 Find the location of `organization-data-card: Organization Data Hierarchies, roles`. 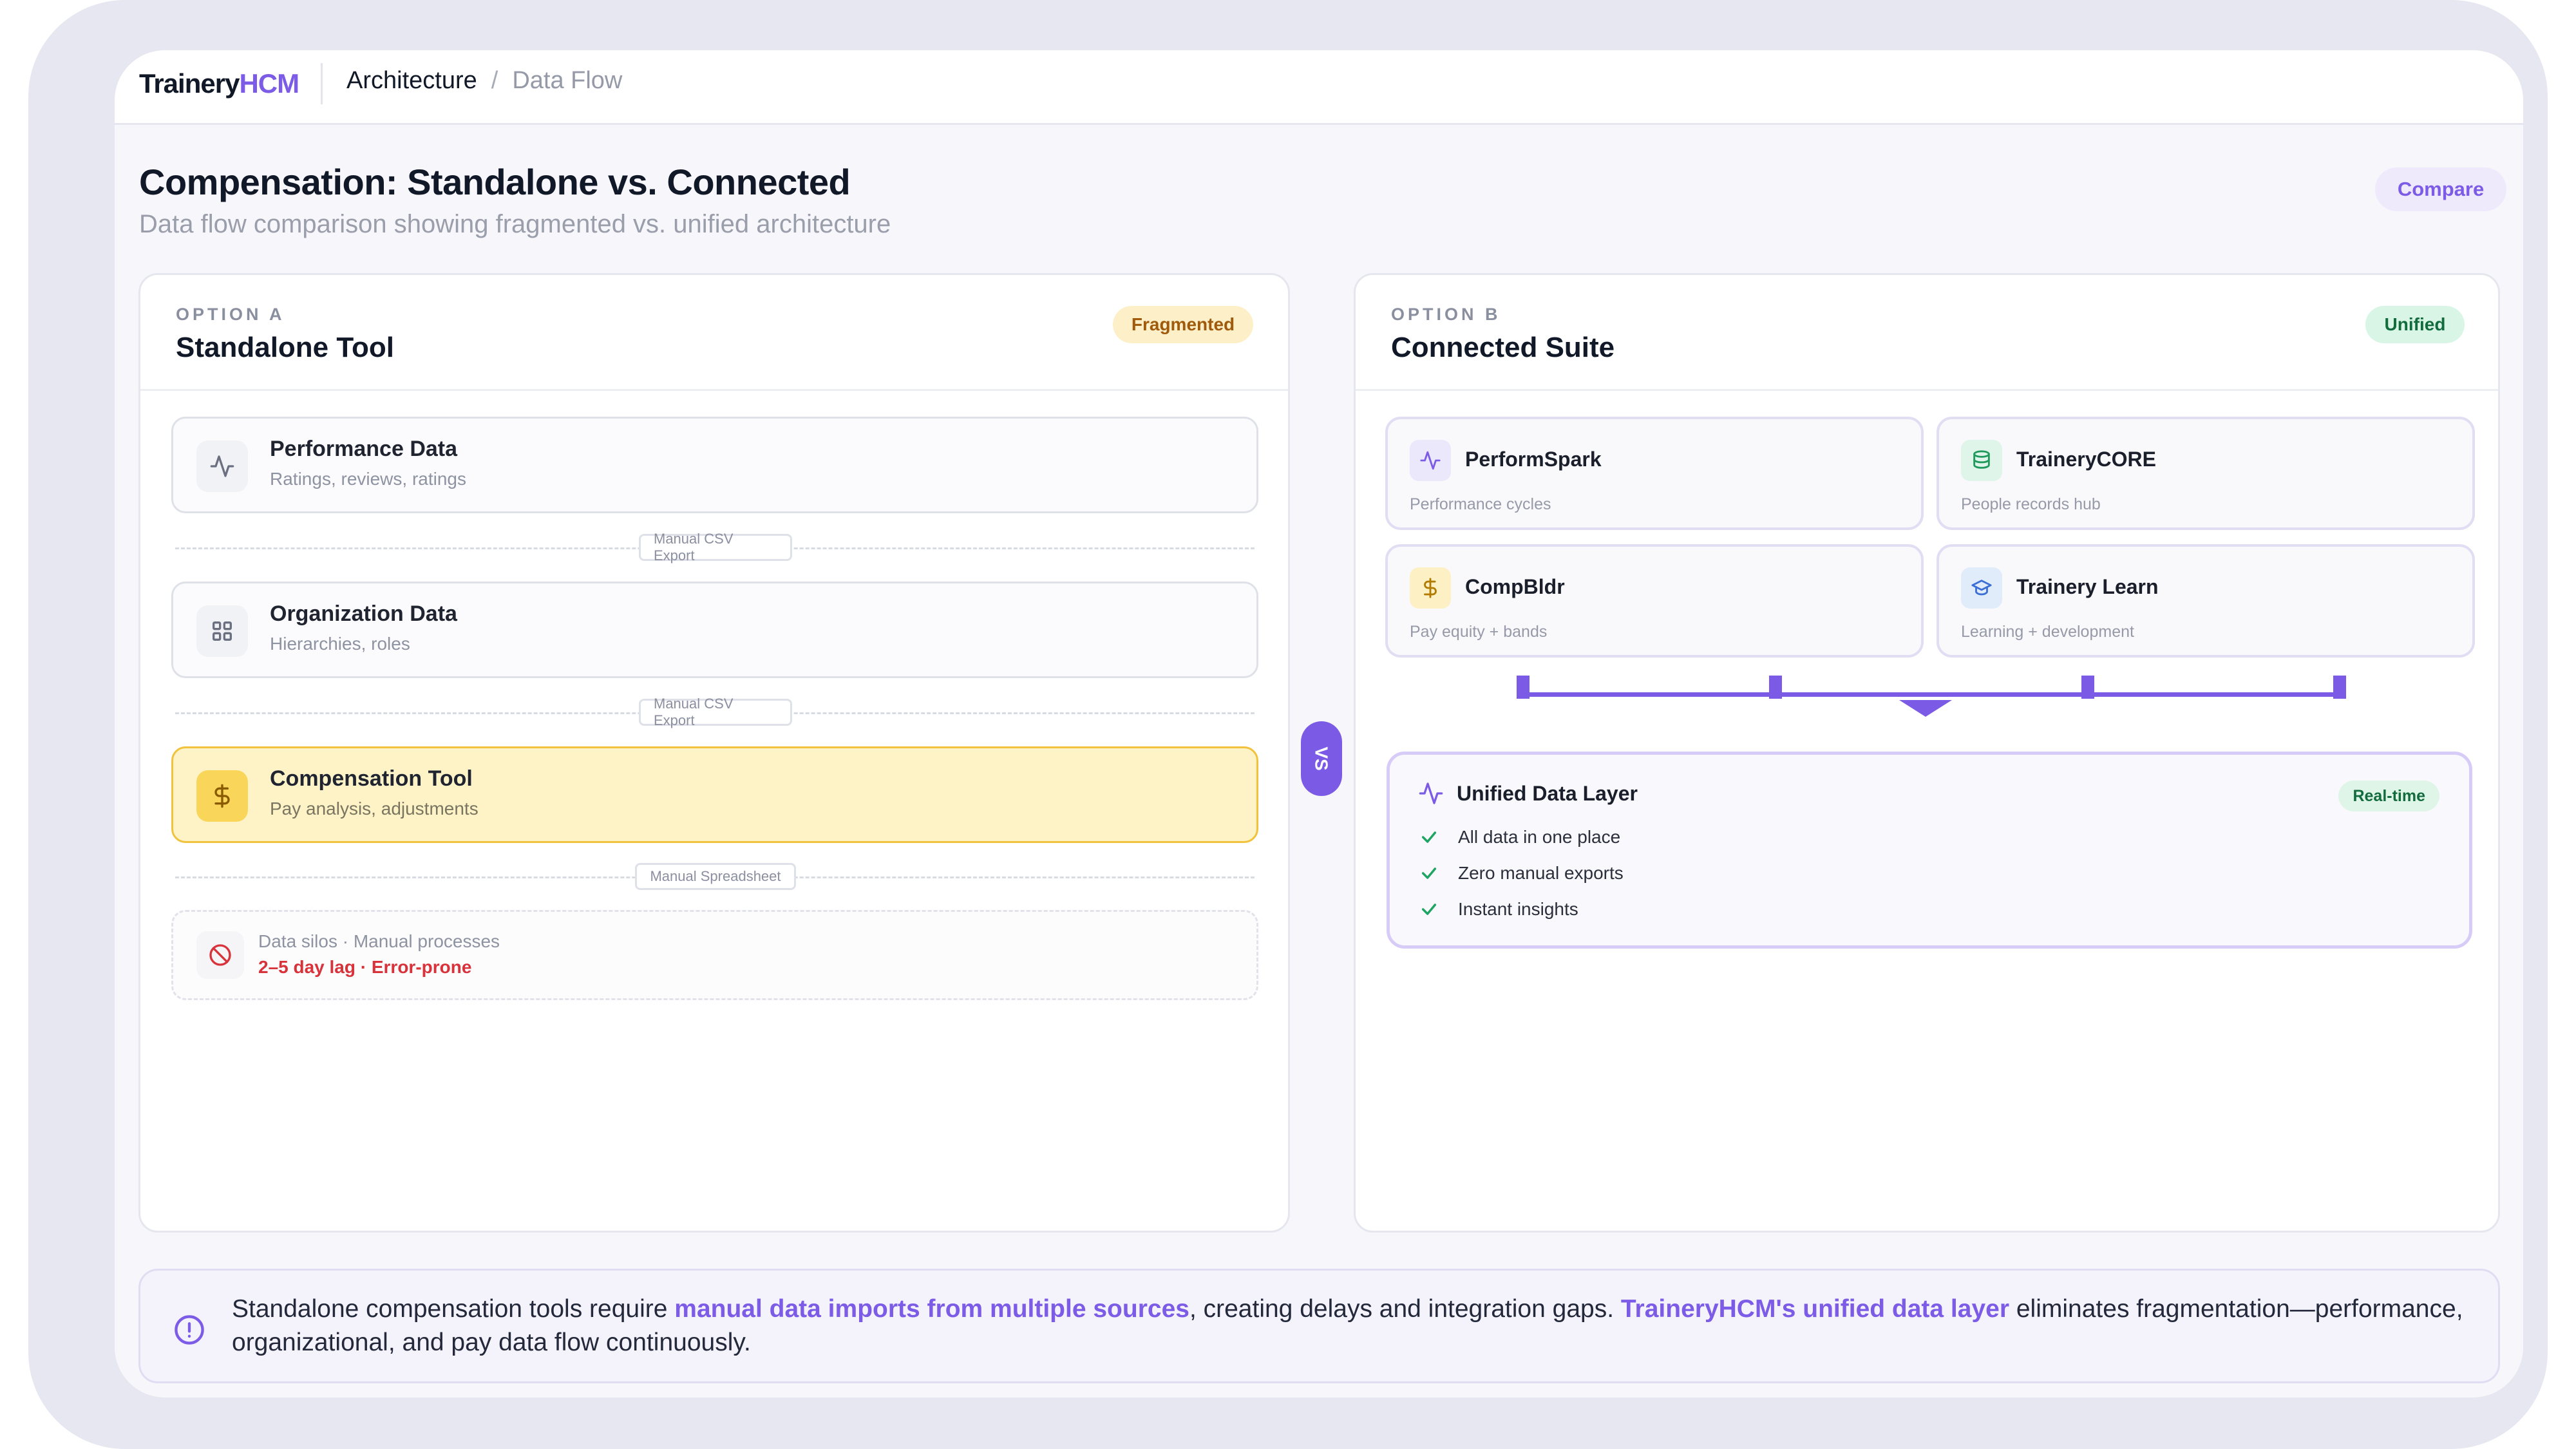

organization-data-card: Organization Data Hierarchies, roles is located at coordinates (715, 630).